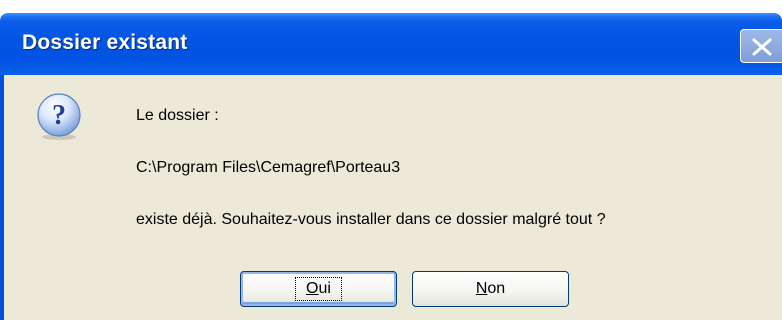 This screenshot has width=782, height=320. What do you see at coordinates (496, 288) in the screenshot?
I see `no-label-rest: on` at bounding box center [496, 288].